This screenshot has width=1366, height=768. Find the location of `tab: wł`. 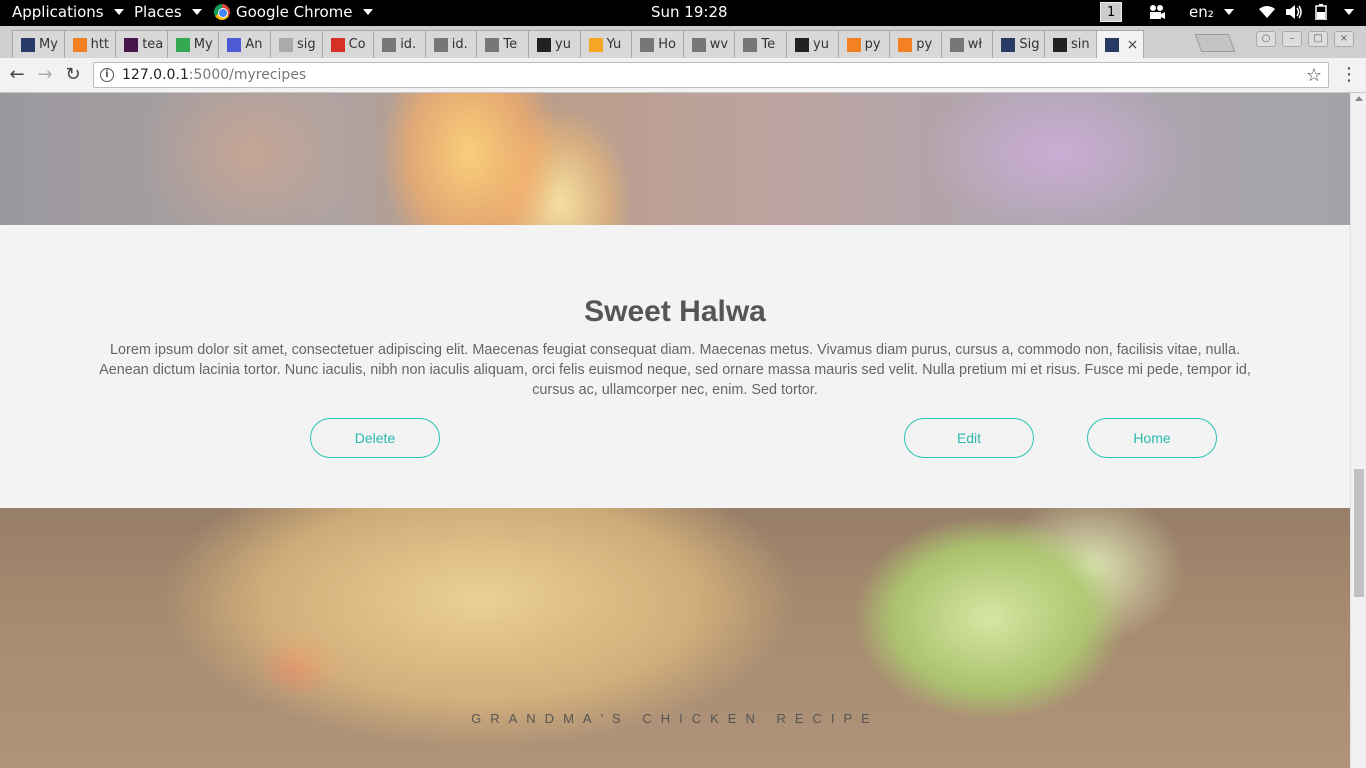

tab: wł is located at coordinates (969, 44).